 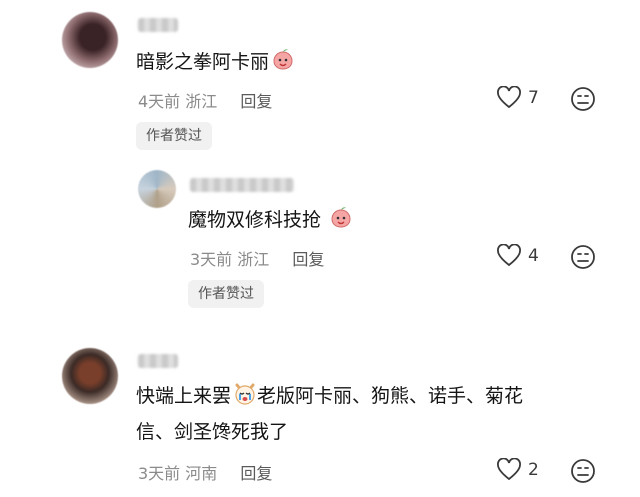 What do you see at coordinates (533, 470) in the screenshot?
I see `like-count: 2` at bounding box center [533, 470].